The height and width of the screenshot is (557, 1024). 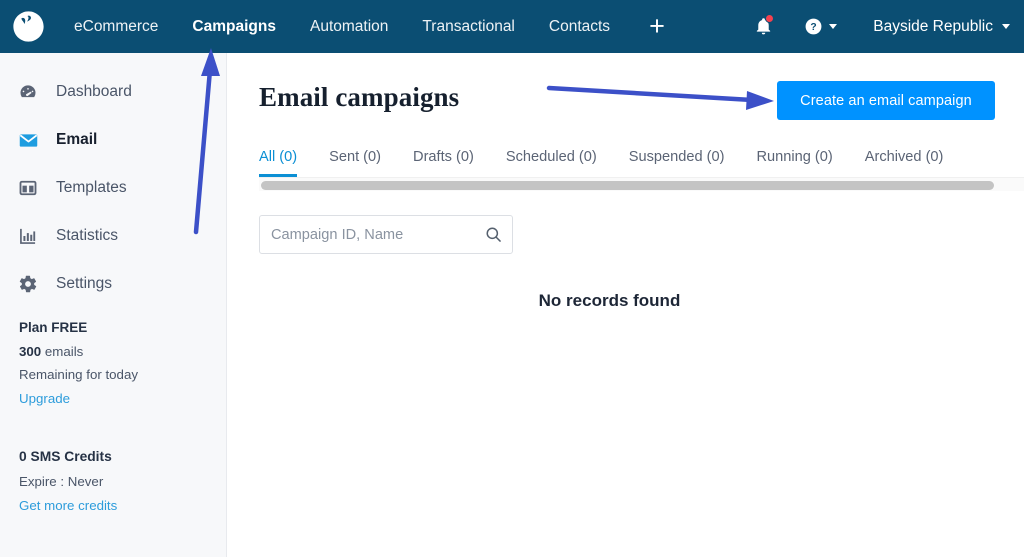 What do you see at coordinates (87, 235) in the screenshot?
I see `sidebar-item-label: Statistics` at bounding box center [87, 235].